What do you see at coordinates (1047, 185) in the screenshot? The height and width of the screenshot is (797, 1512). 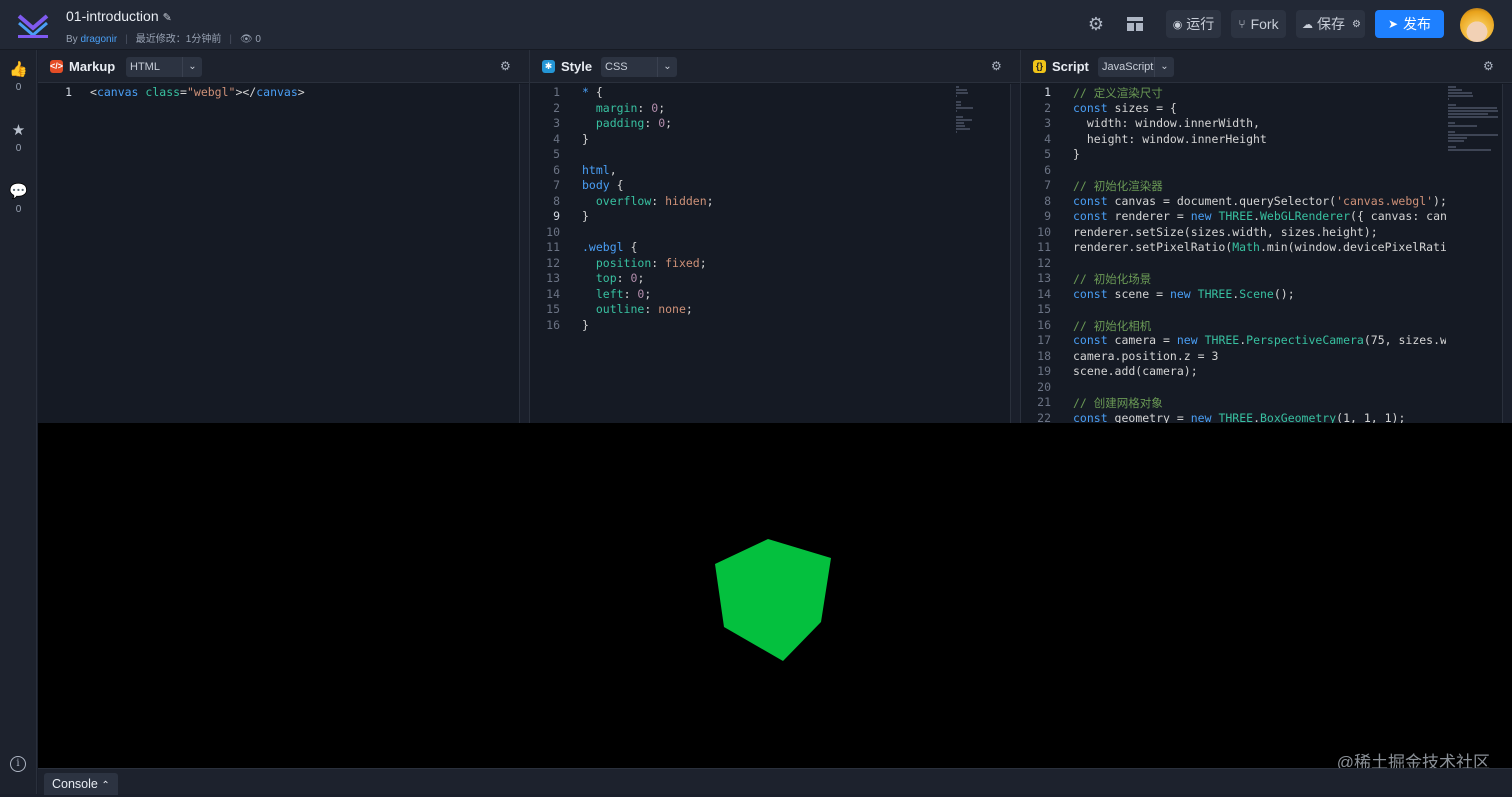 I see `line-number: 7` at bounding box center [1047, 185].